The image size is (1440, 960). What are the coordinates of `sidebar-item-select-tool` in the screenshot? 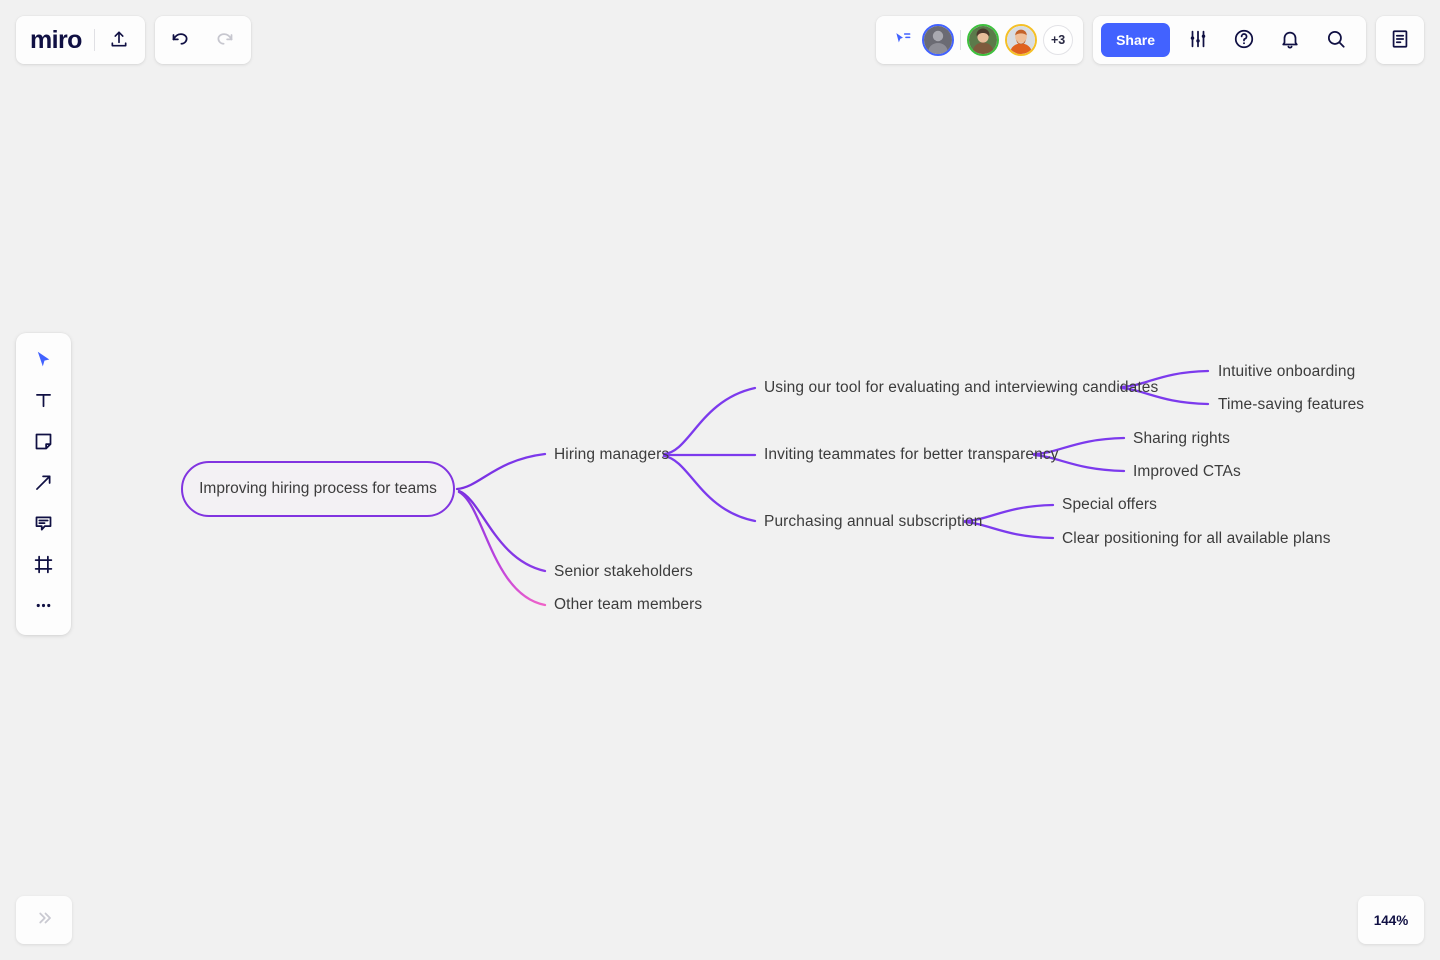 It's located at (44, 361).